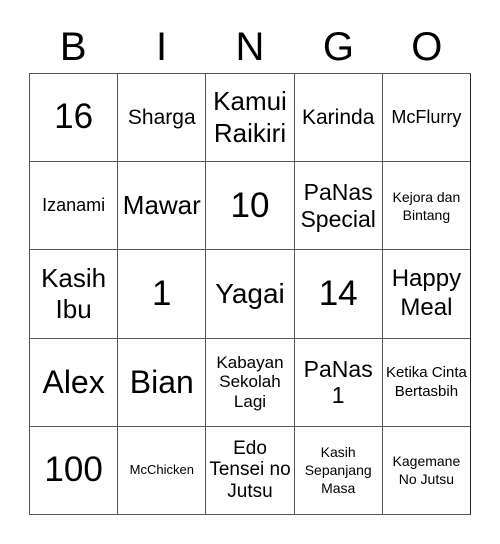  What do you see at coordinates (250, 382) in the screenshot?
I see `bingo-cell: Kabayan Sekolah Lagi` at bounding box center [250, 382].